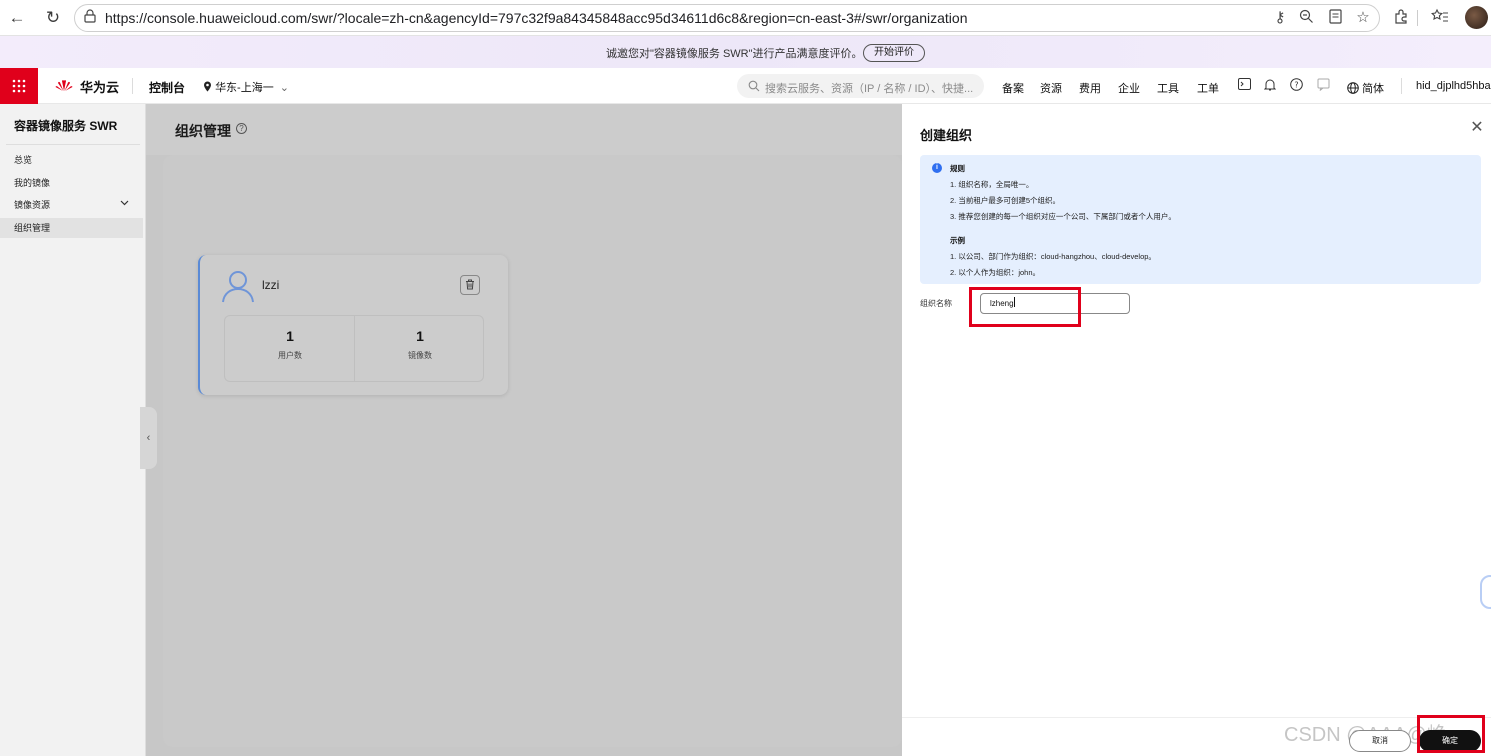 The height and width of the screenshot is (756, 1491). I want to click on site-info-icon, so click(90, 18).